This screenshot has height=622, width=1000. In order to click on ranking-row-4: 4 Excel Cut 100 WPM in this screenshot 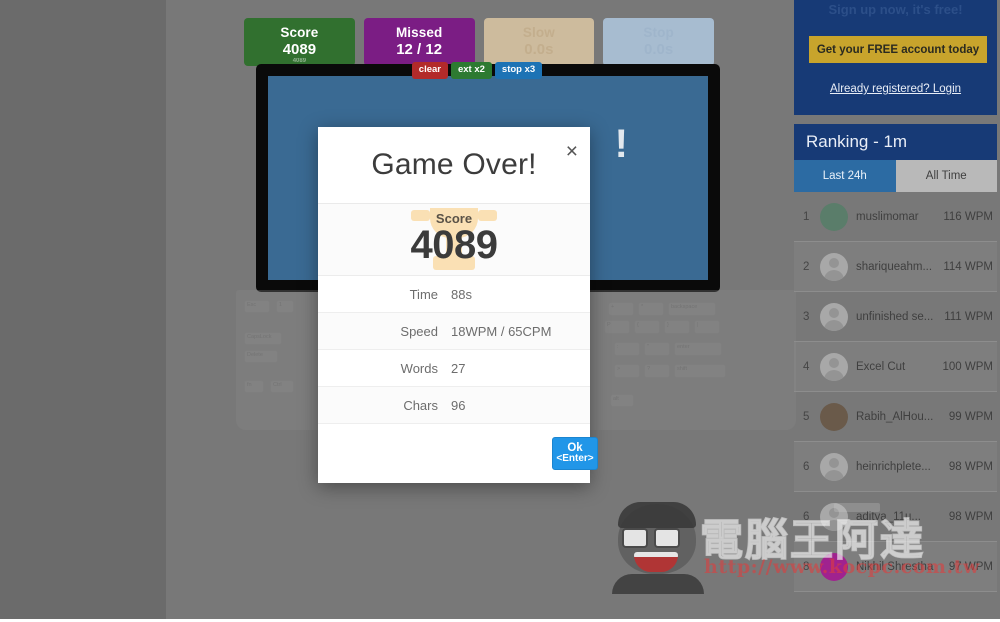, I will do `click(895, 367)`.